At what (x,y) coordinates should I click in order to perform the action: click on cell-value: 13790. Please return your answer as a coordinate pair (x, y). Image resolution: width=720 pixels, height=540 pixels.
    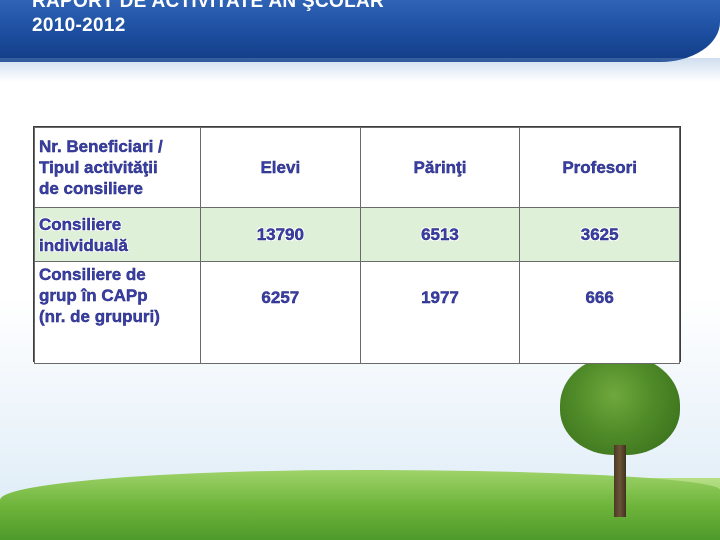
    Looking at the image, I should click on (280, 234).